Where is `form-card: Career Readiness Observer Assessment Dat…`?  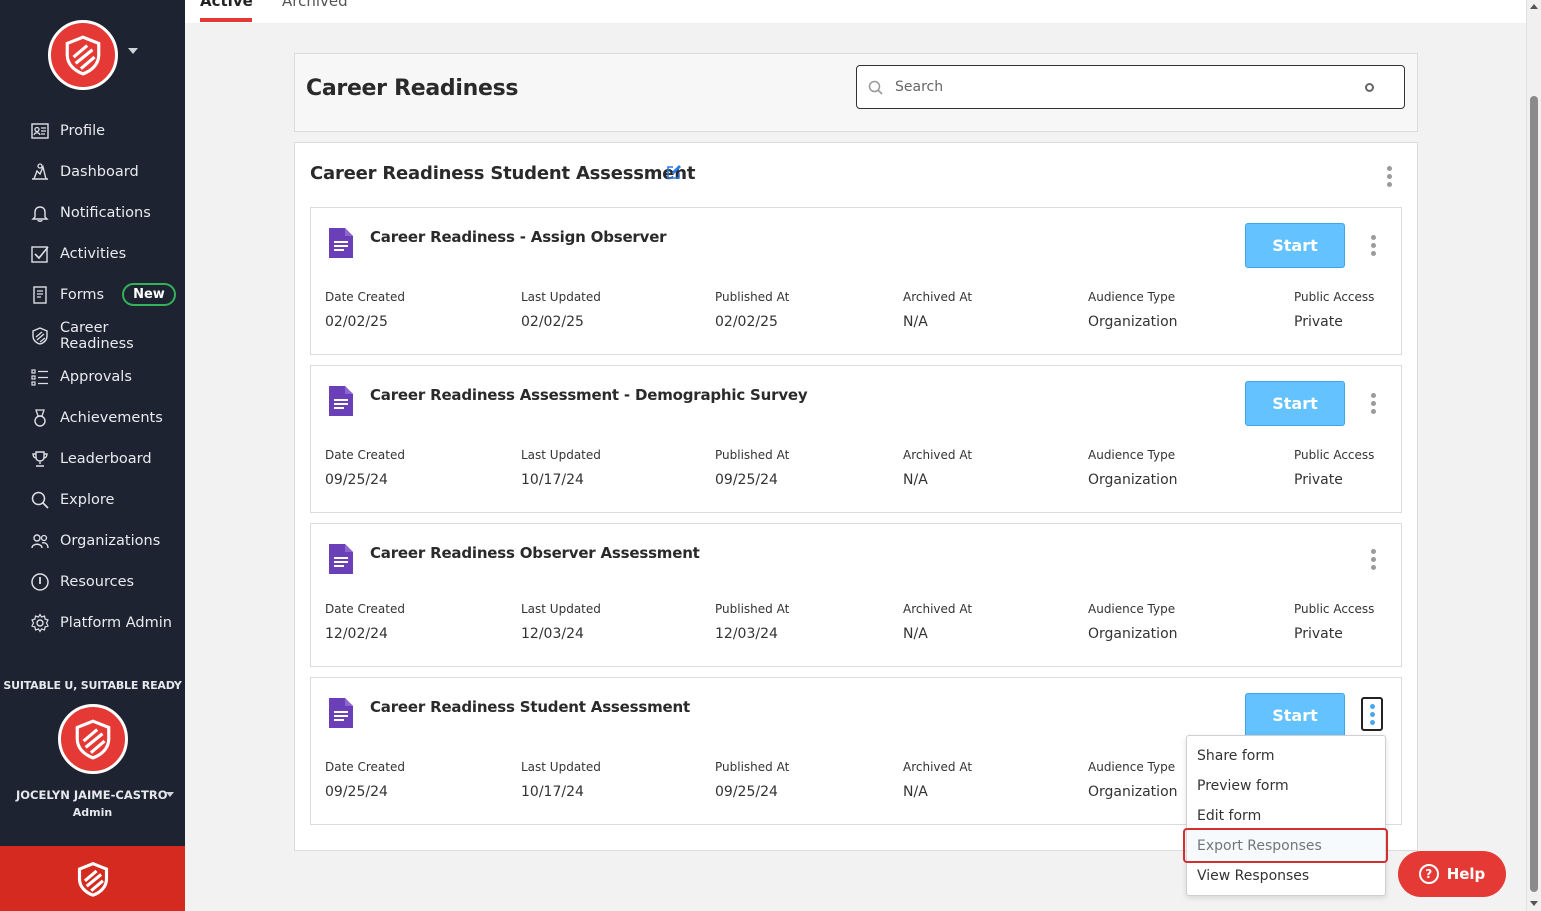
form-card: Career Readiness Observer Assessment Dat… is located at coordinates (856, 595).